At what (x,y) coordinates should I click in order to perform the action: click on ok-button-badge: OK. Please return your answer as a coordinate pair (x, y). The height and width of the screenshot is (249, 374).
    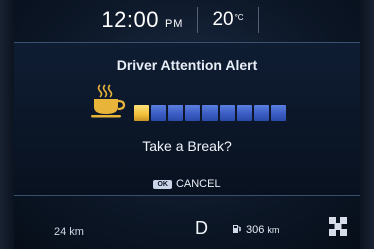
    Looking at the image, I should click on (162, 184).